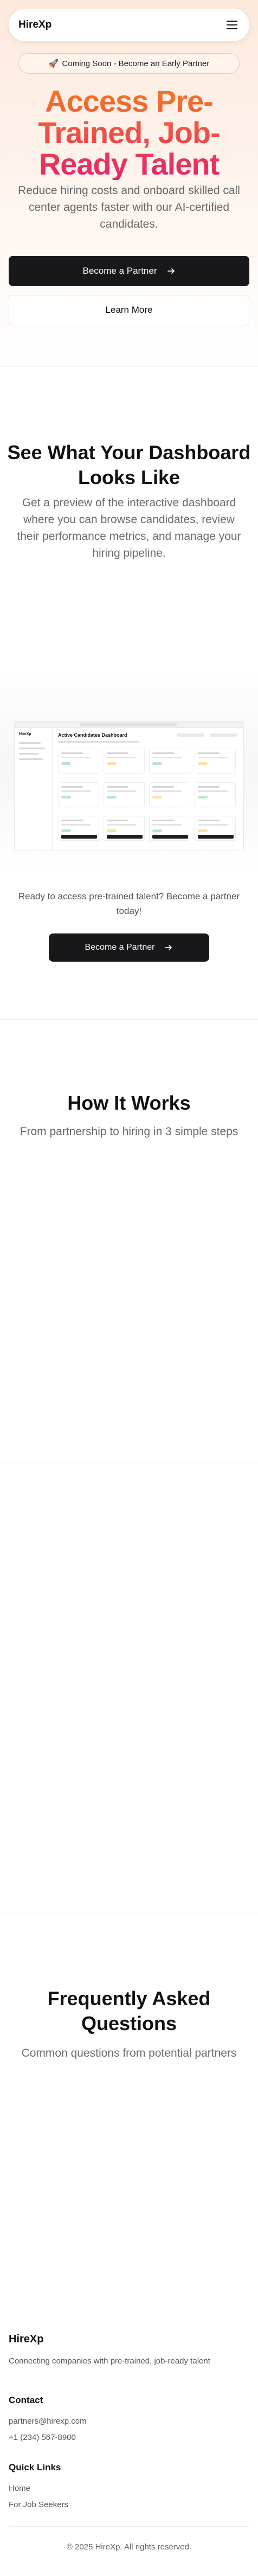  What do you see at coordinates (34, 25) in the screenshot?
I see `brand-logo: HireXp` at bounding box center [34, 25].